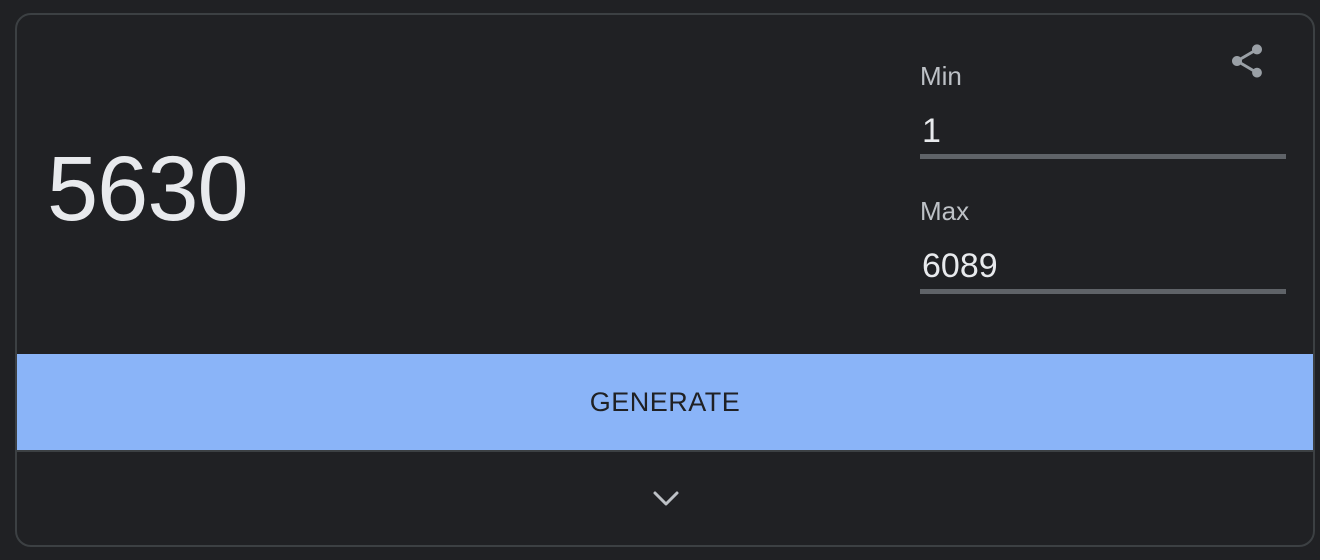  I want to click on min-field: Min, so click(1103, 110).